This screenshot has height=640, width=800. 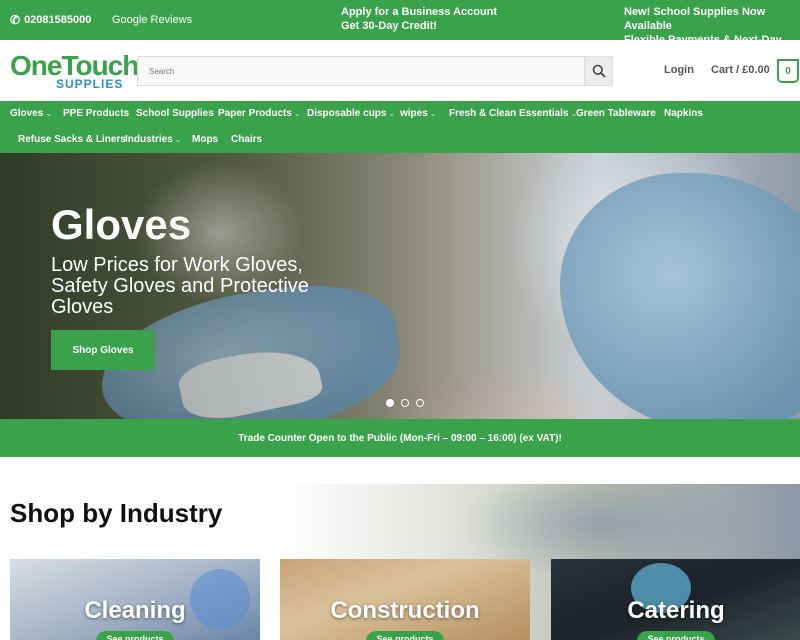 What do you see at coordinates (351, 113) in the screenshot?
I see `nav-item-disposable-cups: Disposable cups ⌄` at bounding box center [351, 113].